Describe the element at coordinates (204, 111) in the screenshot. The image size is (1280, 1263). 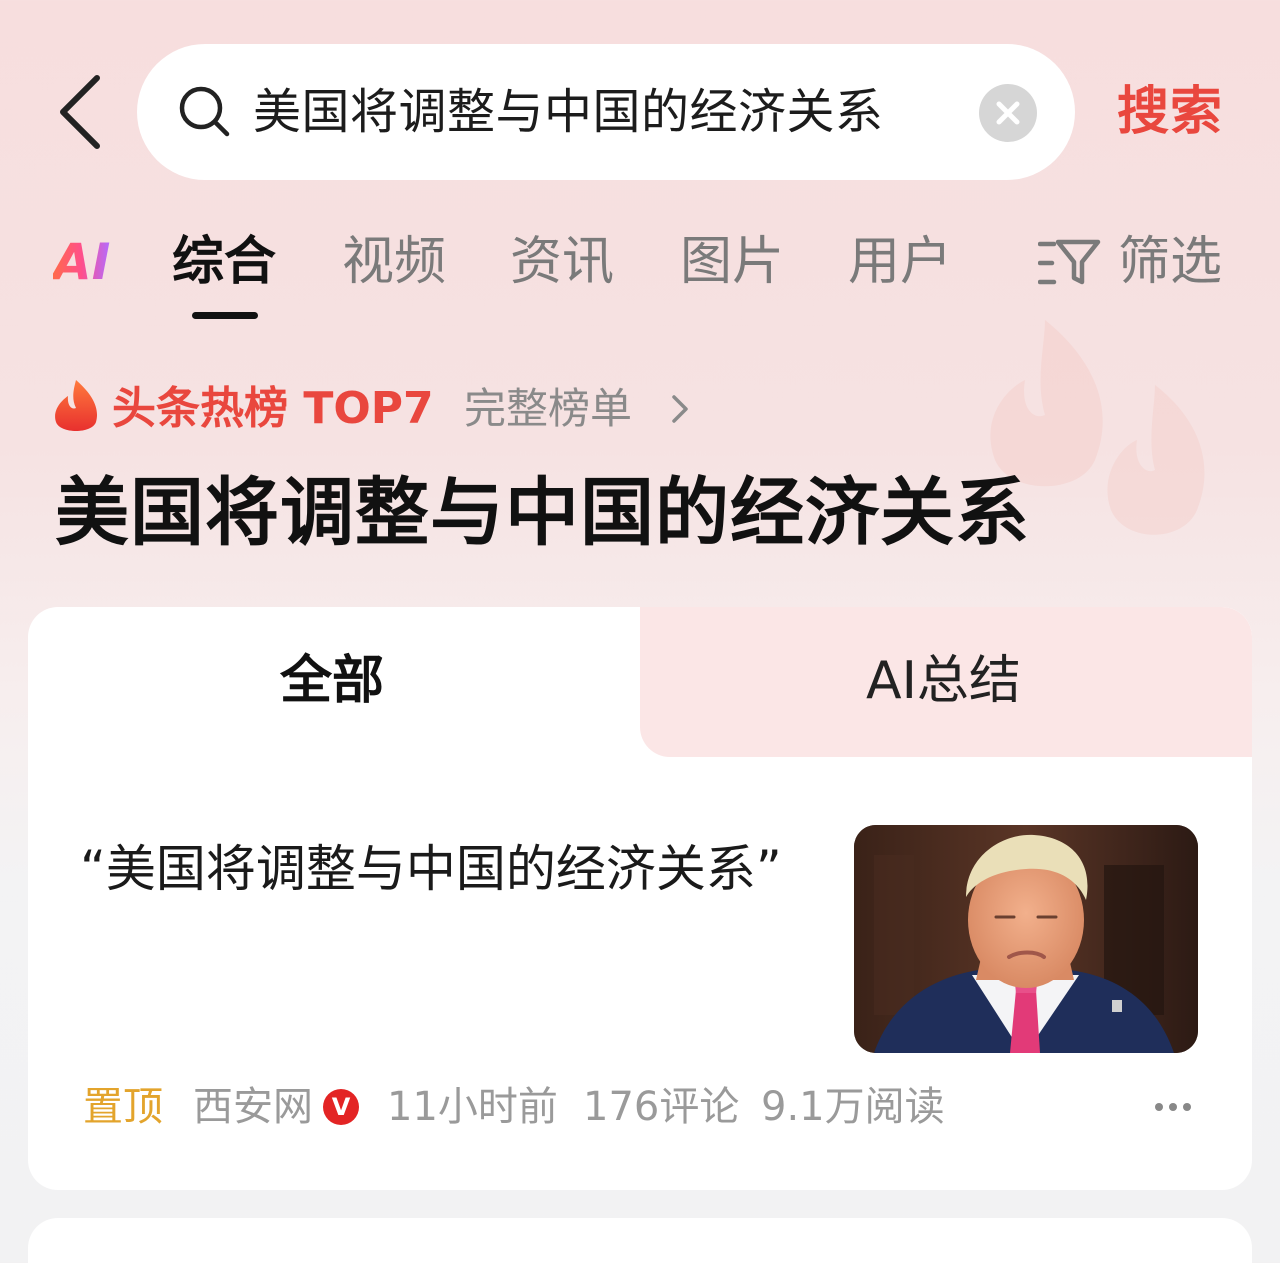
I see `search-icon` at that location.